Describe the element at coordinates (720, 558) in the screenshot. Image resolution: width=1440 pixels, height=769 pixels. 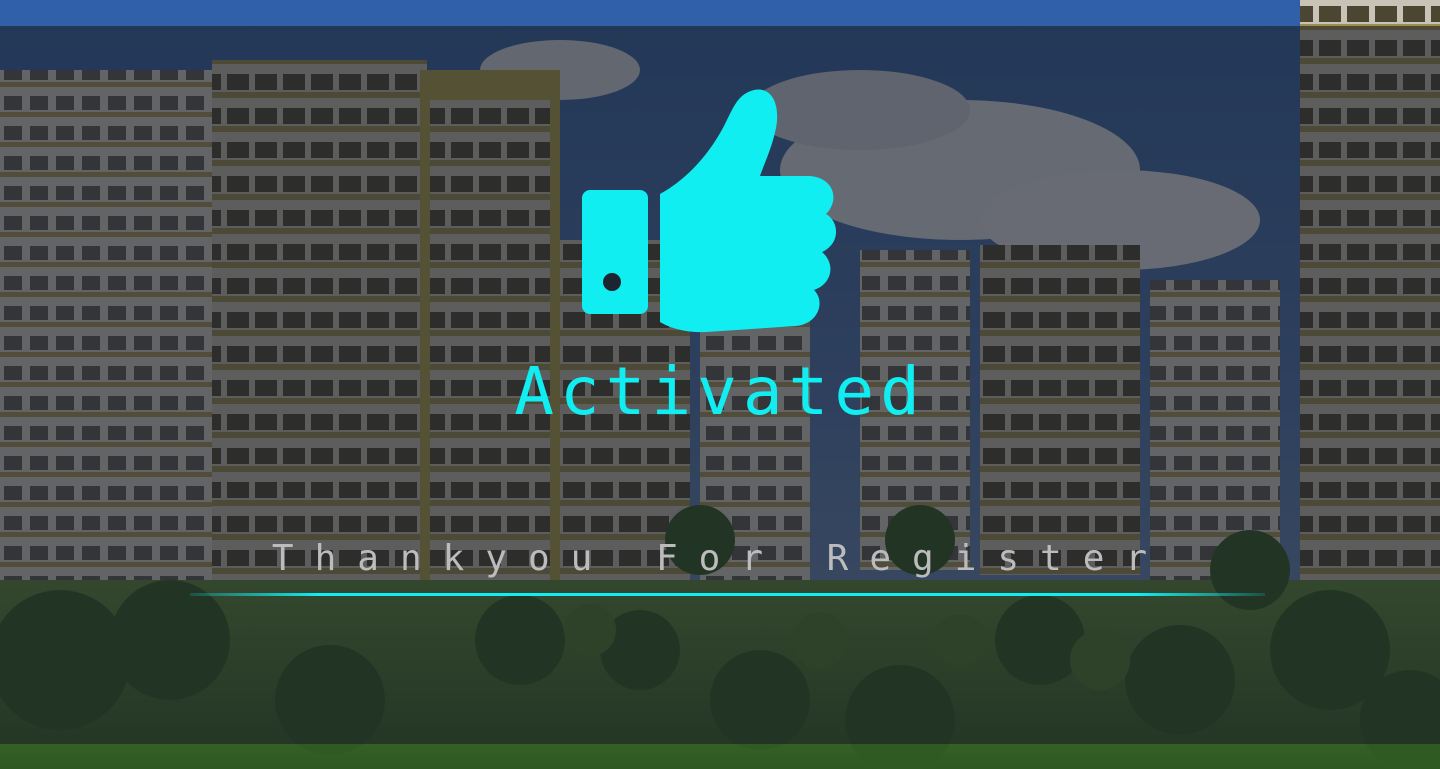
I see `status-subtitle: Thankyou For Register` at that location.